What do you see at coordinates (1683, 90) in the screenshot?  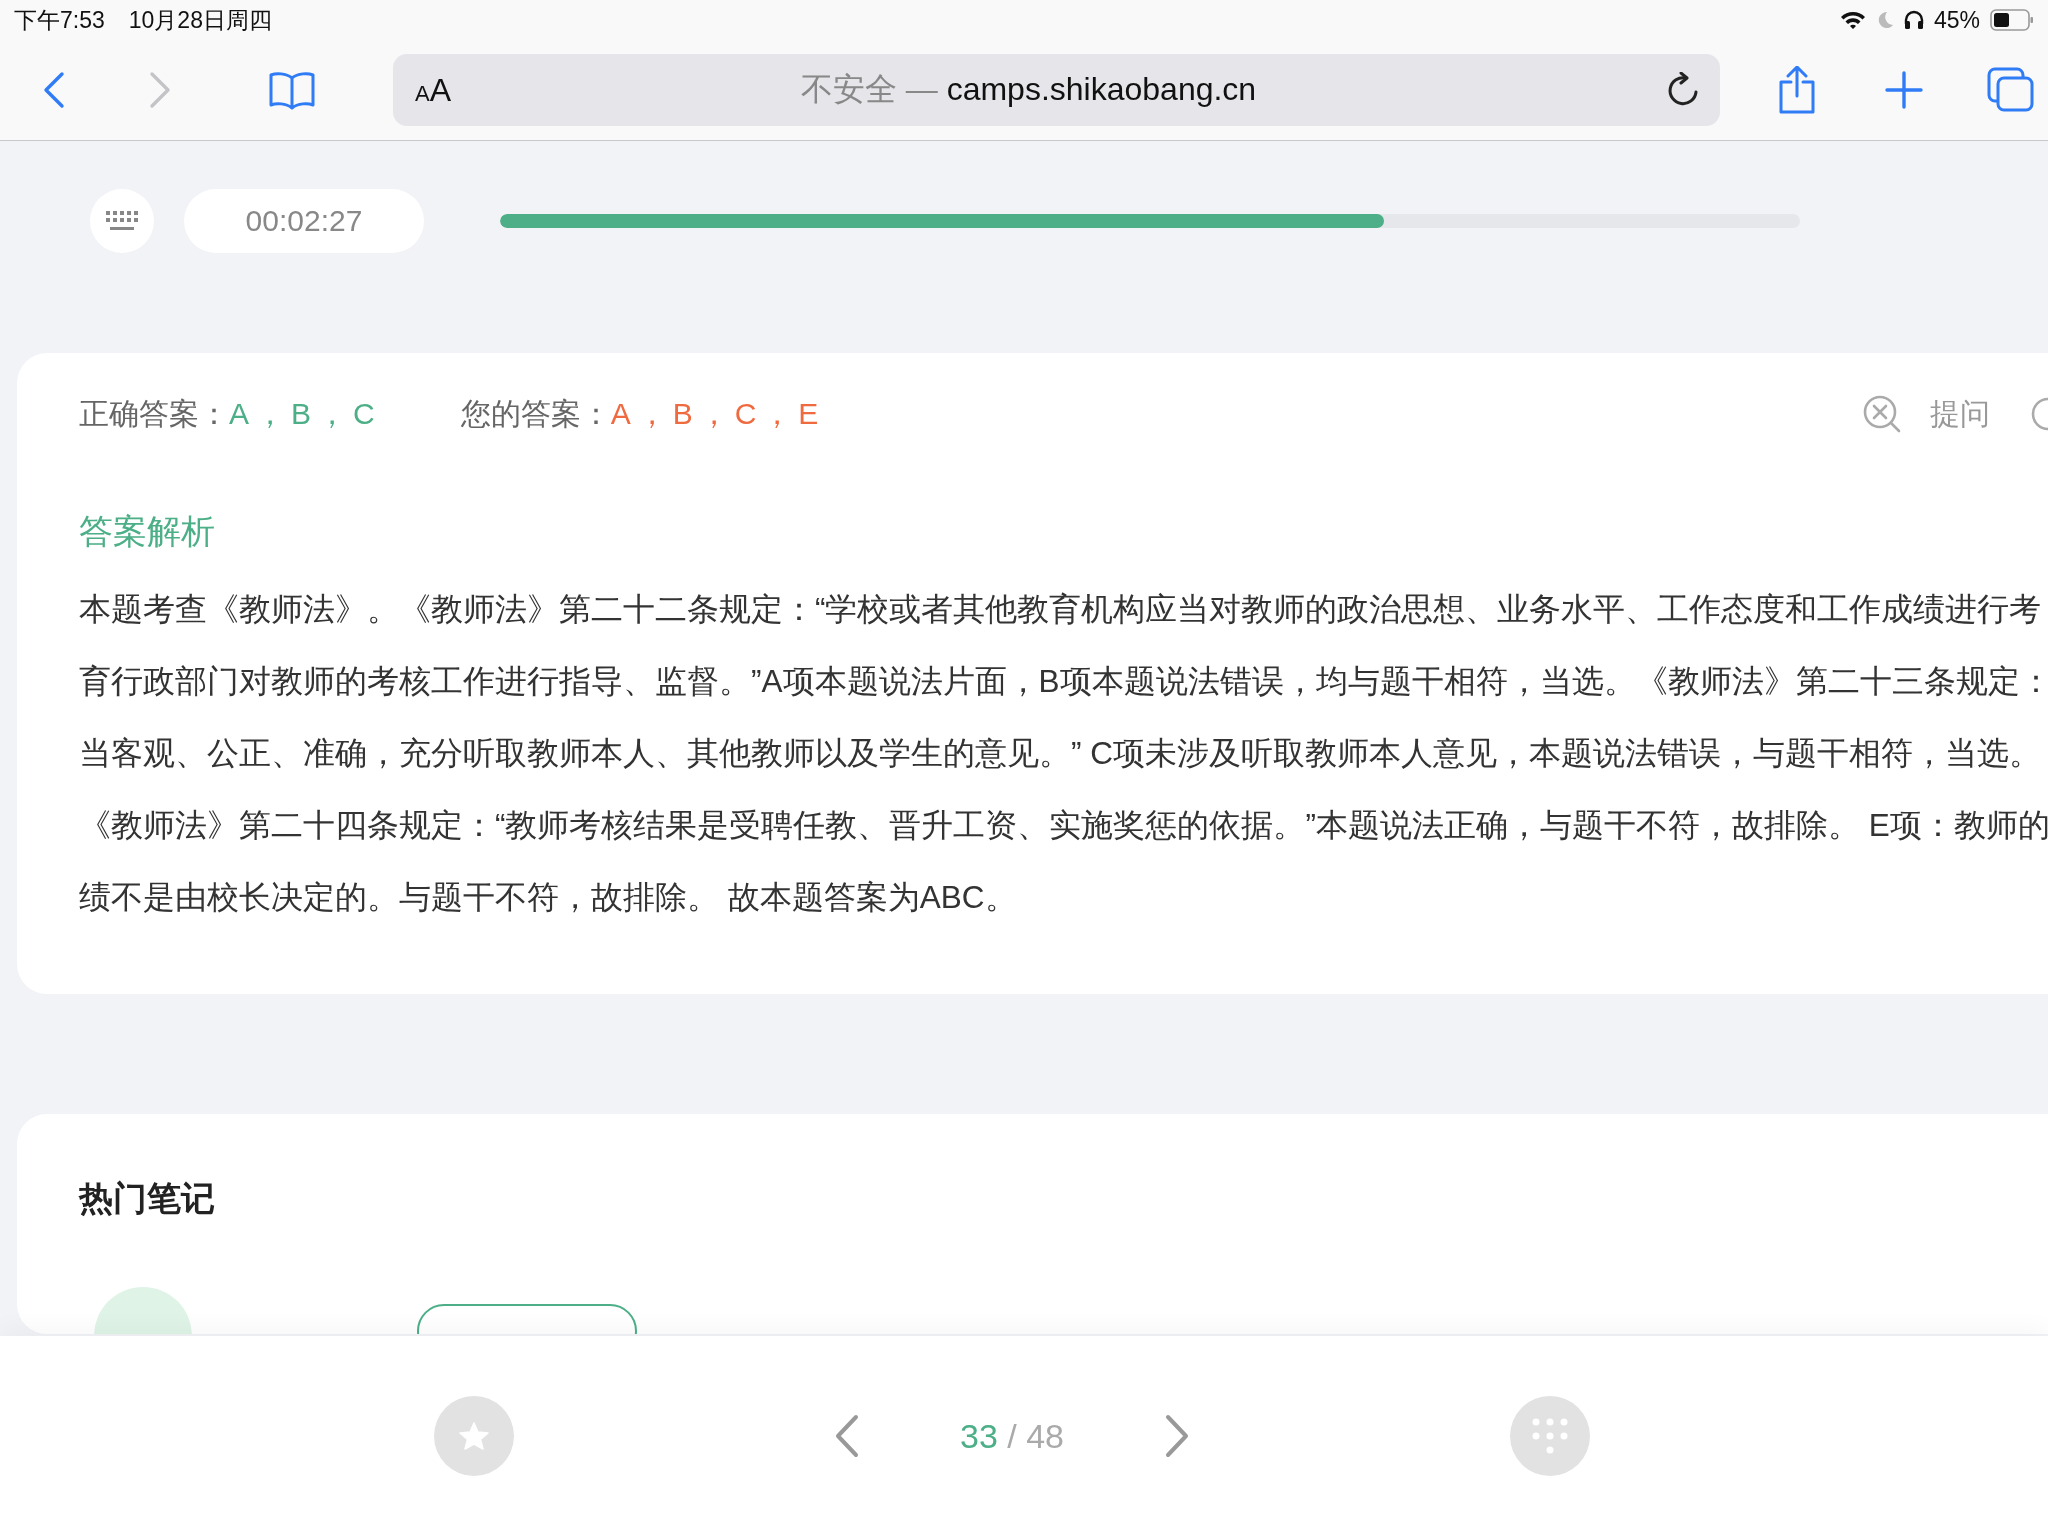 I see `reload-icon` at bounding box center [1683, 90].